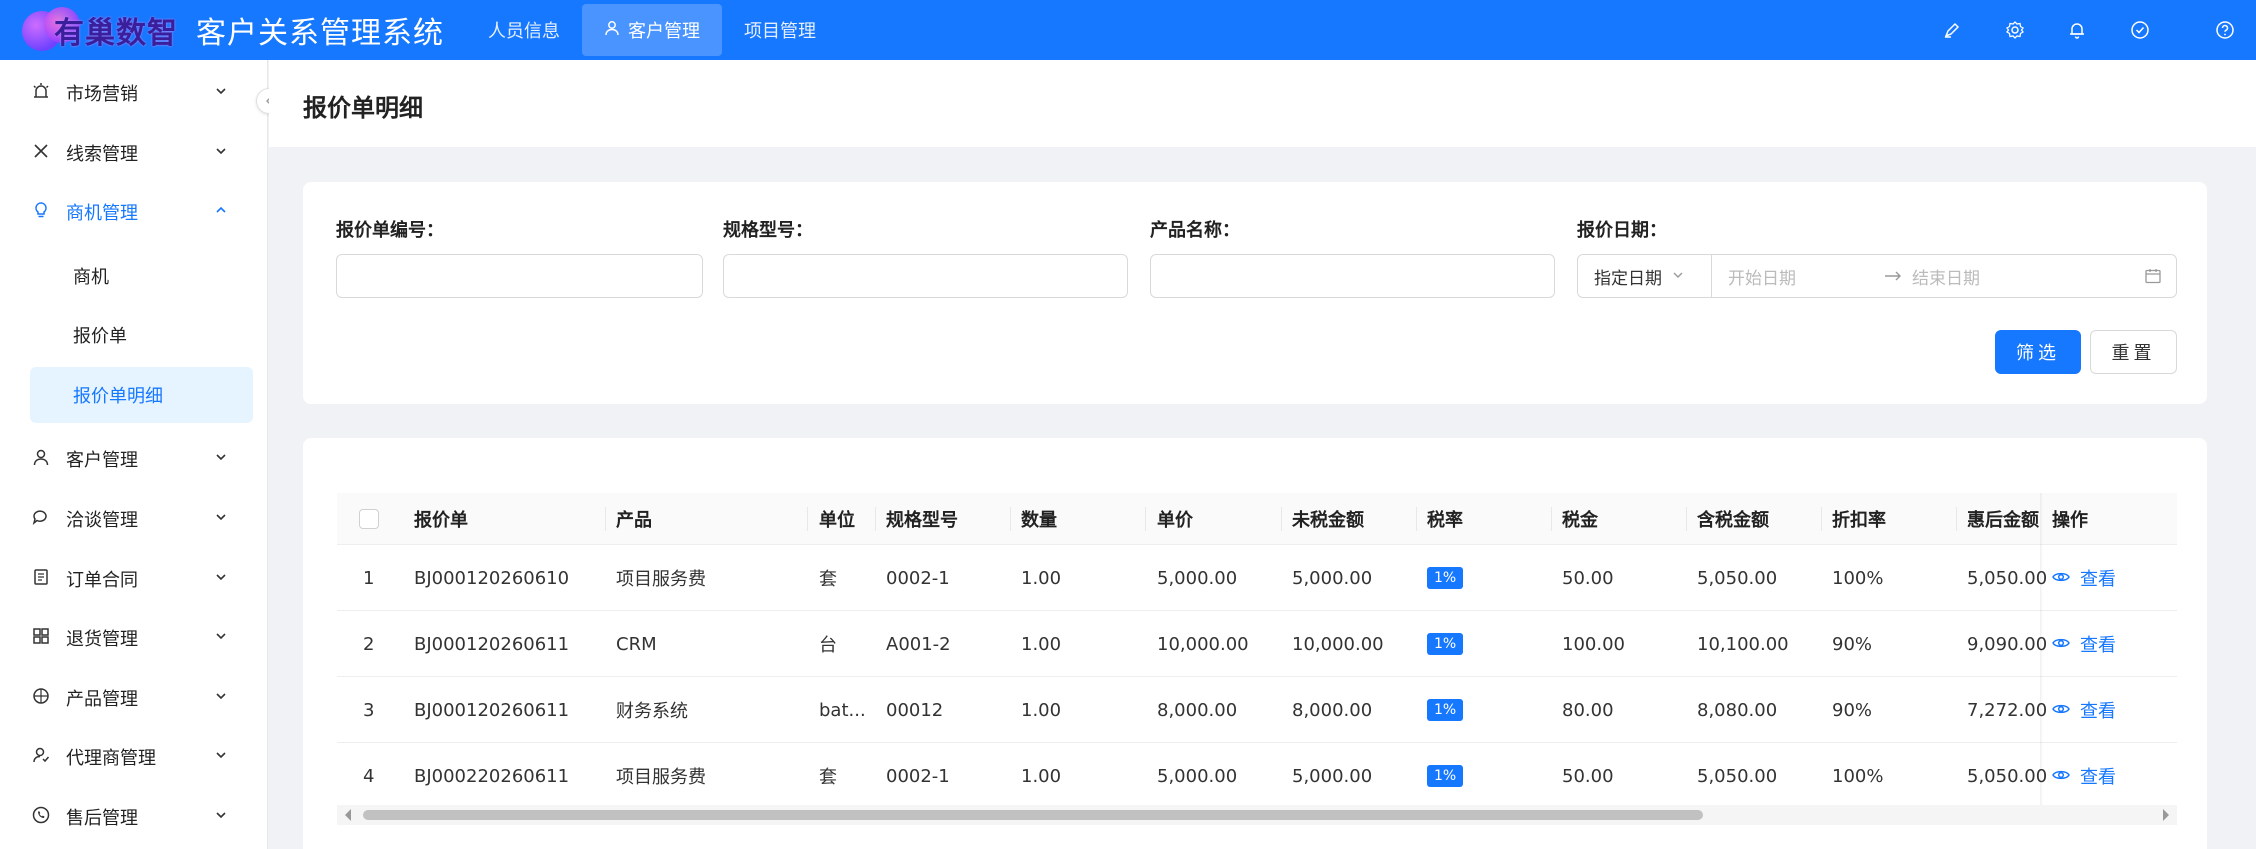  Describe the element at coordinates (612, 30) in the screenshot. I see `user-icon` at that location.